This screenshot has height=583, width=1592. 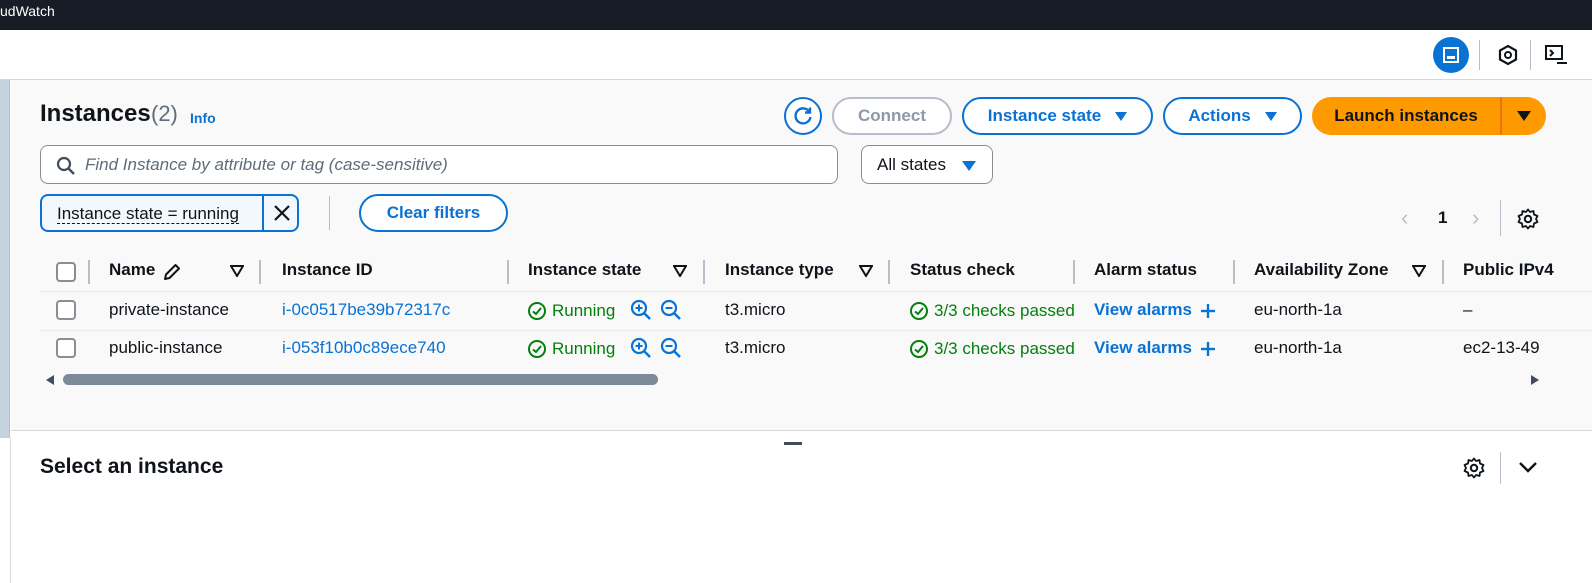 I want to click on column-header-alarm-status: Alarm status, so click(x=1145, y=270).